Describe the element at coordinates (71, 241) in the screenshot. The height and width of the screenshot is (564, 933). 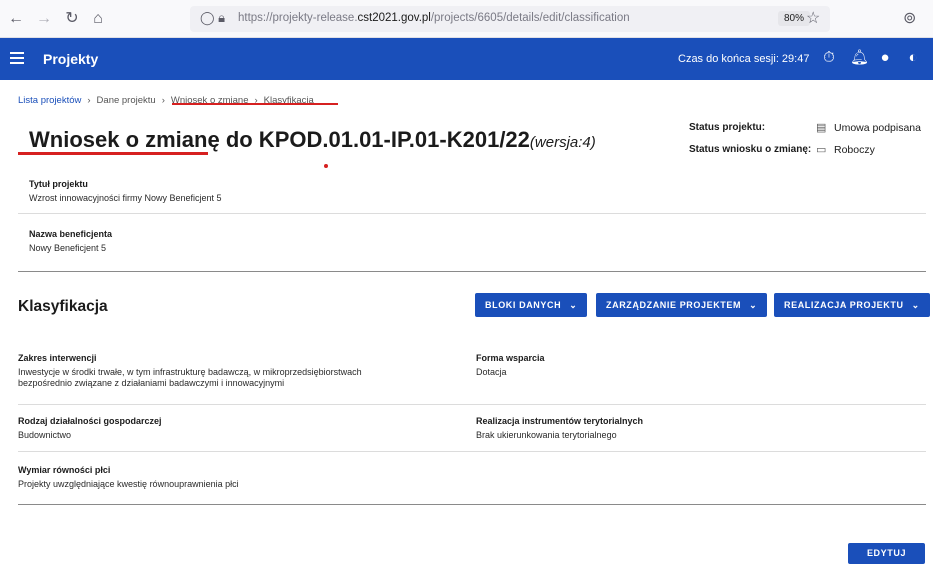
I see `beneficiary-field: Nazwa beneficjenta Nowy Beneficjent 5` at that location.